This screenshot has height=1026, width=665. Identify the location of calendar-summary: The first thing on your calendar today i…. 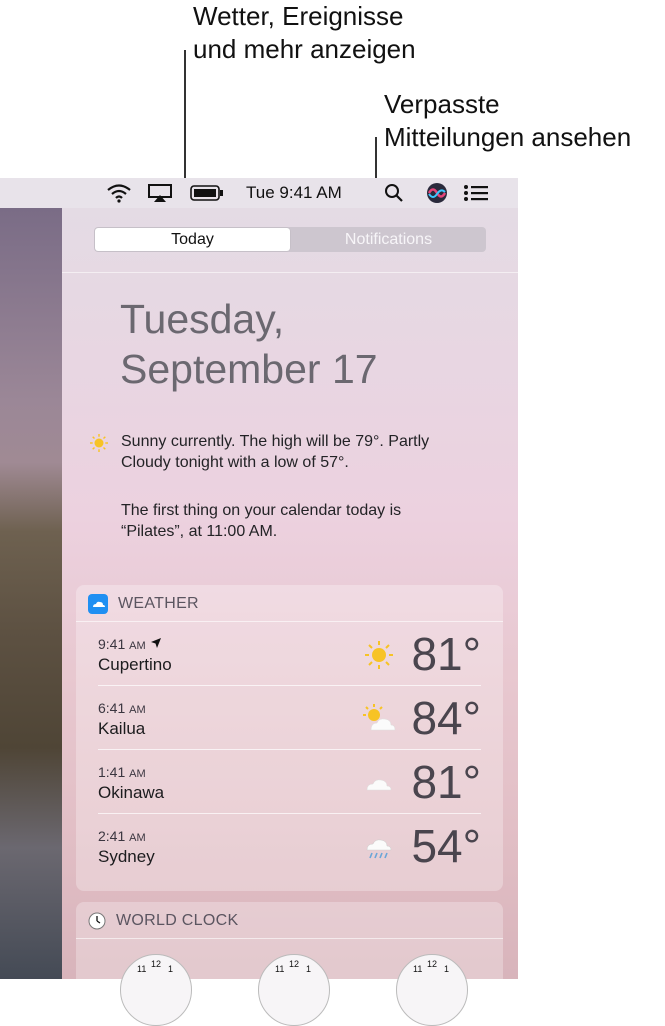
(261, 521).